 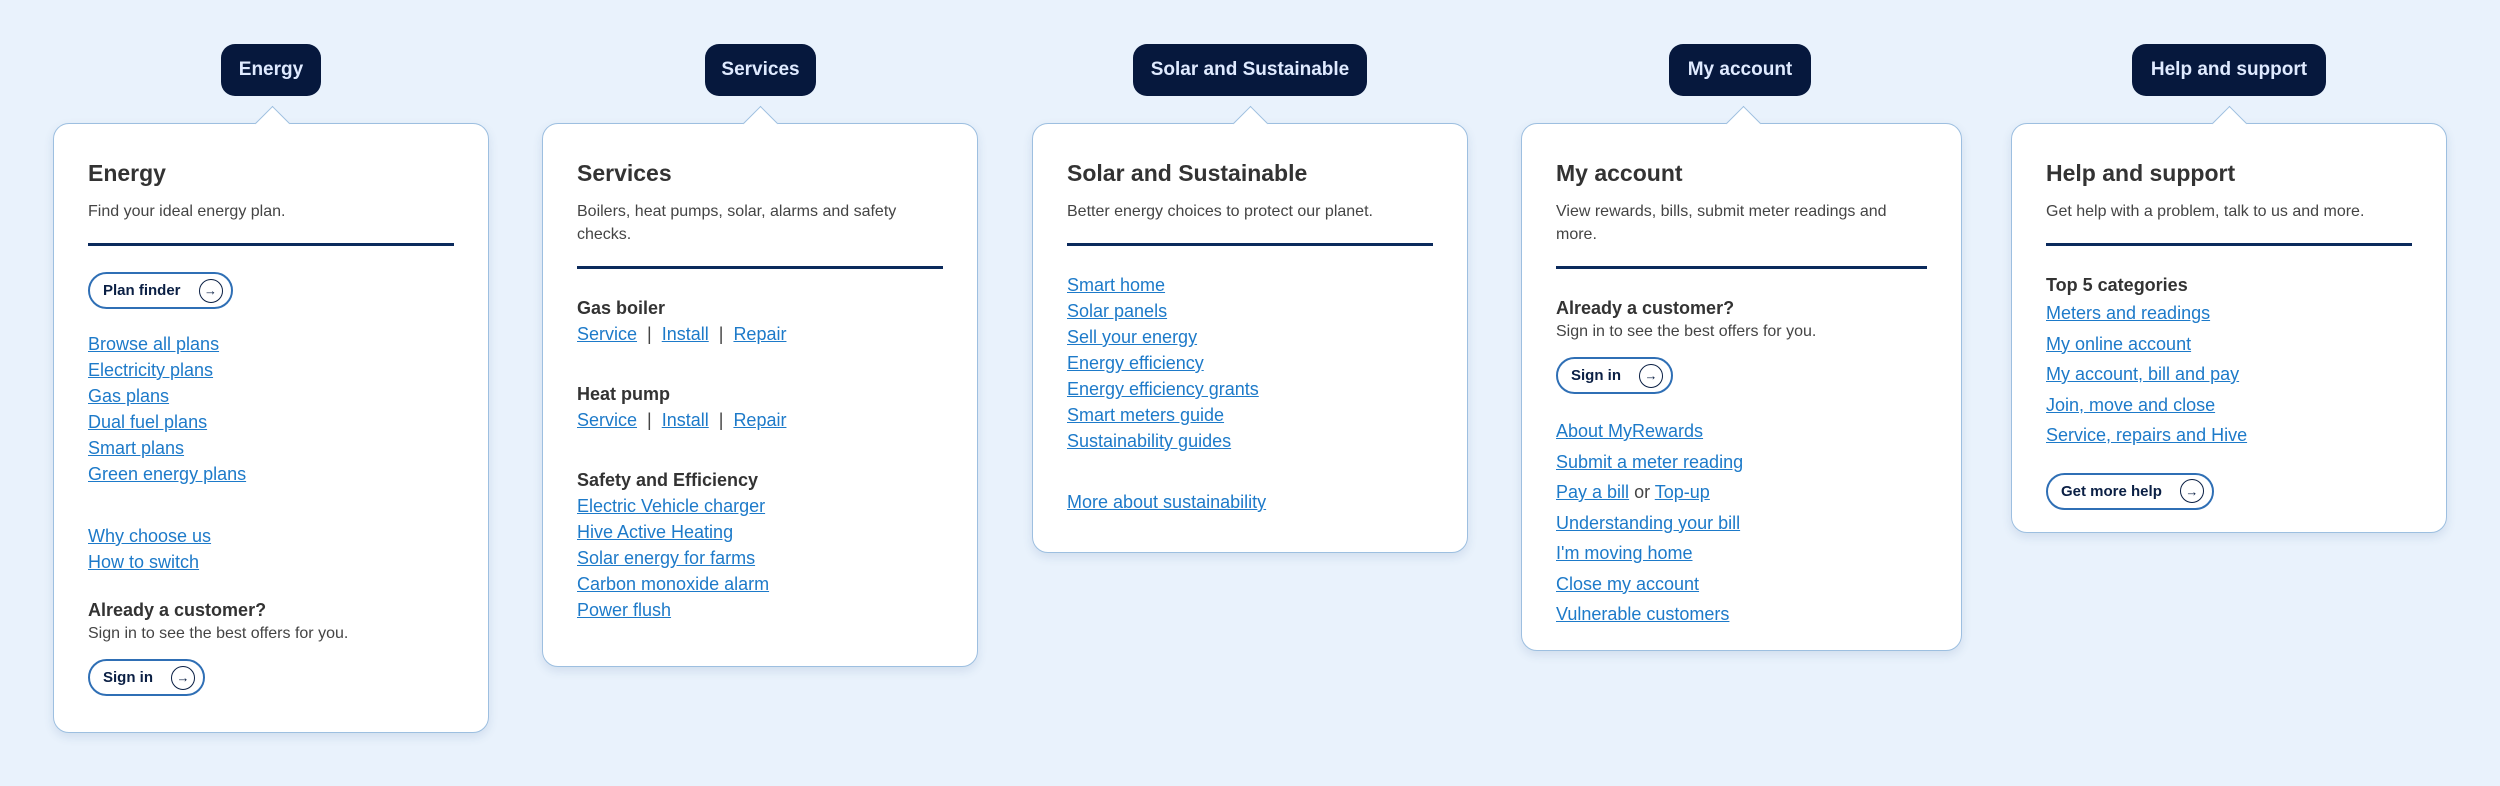 I want to click on link-understanding-your-bill: Understanding your bill, so click(x=1648, y=523).